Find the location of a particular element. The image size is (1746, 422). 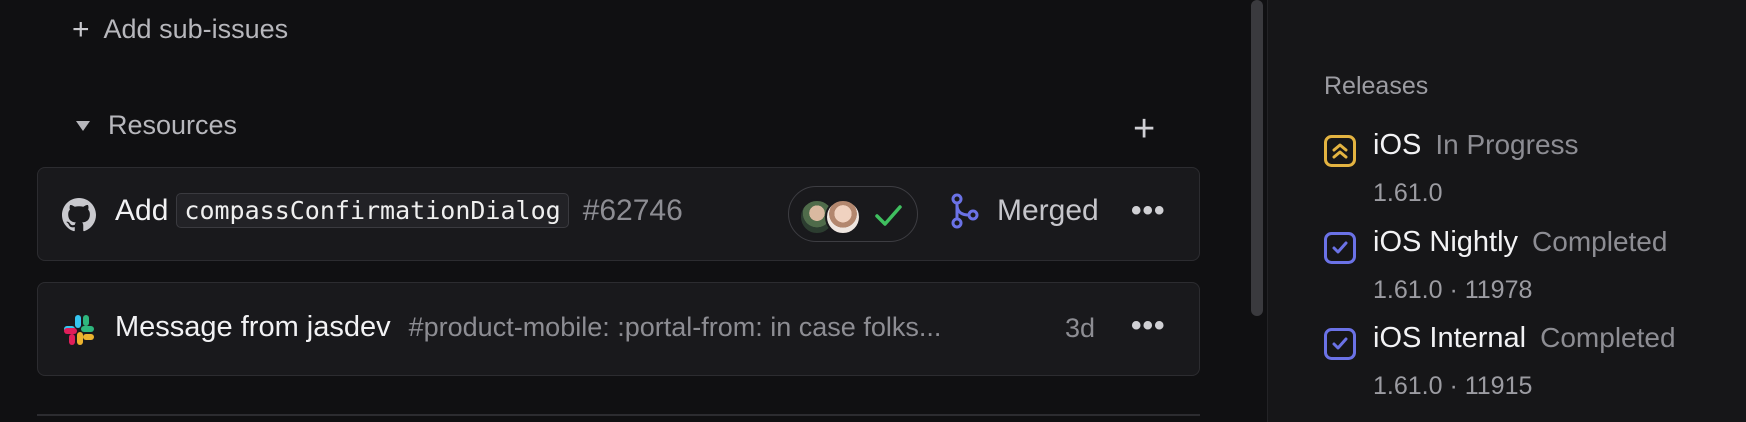

release-name: iOS is located at coordinates (1397, 145).